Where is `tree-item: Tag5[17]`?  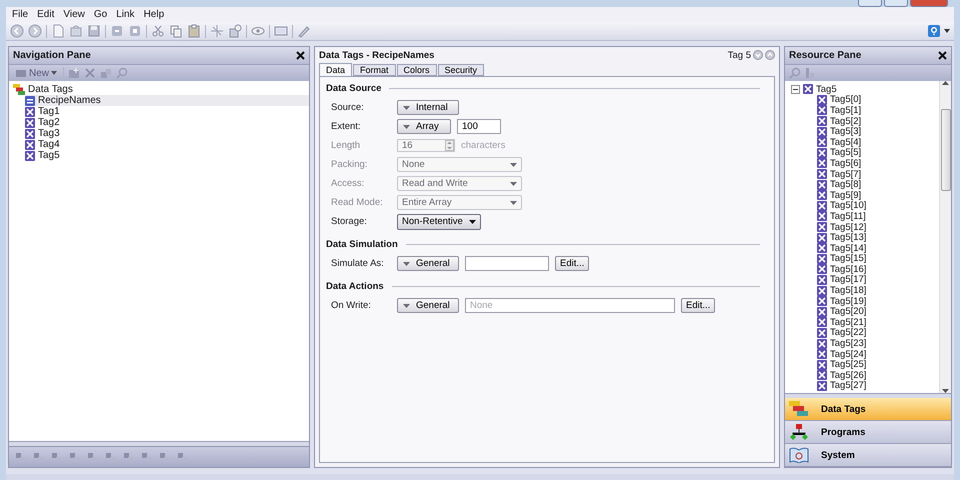 tree-item: Tag5[17] is located at coordinates (878, 280).